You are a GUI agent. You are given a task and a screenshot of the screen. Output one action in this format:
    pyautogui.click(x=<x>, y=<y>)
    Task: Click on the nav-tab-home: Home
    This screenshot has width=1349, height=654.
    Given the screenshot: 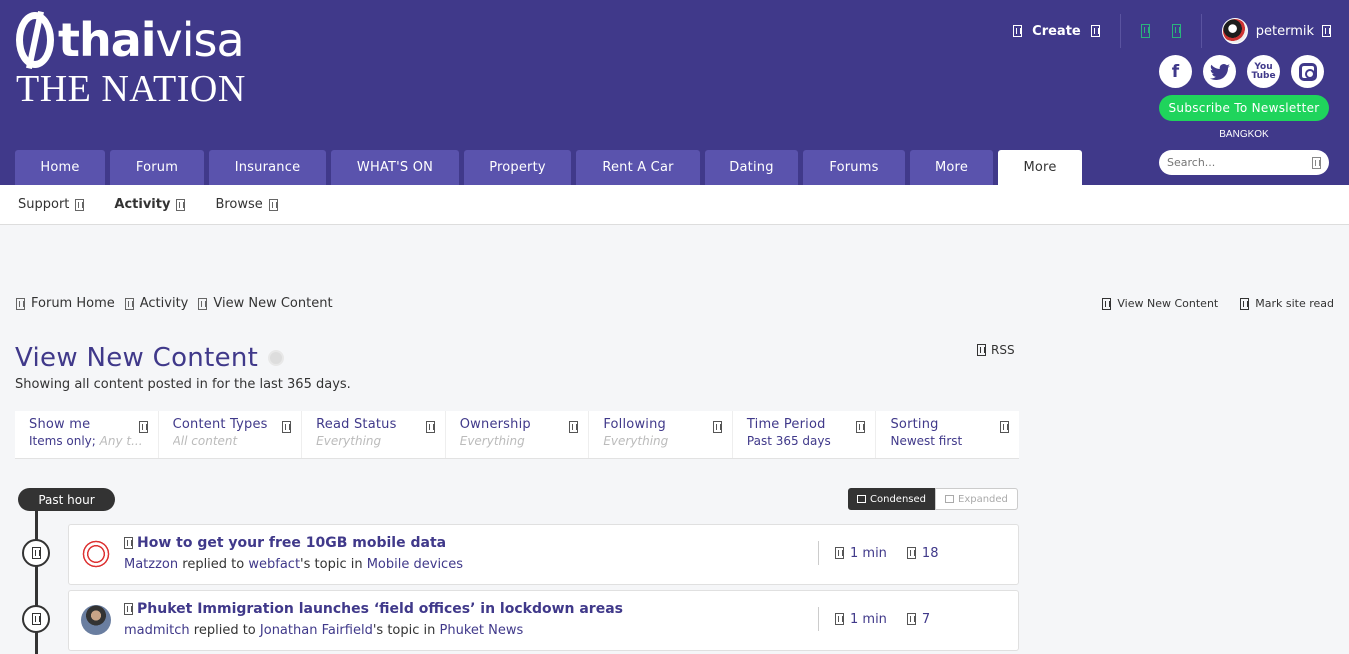 What is the action you would take?
    pyautogui.click(x=60, y=167)
    